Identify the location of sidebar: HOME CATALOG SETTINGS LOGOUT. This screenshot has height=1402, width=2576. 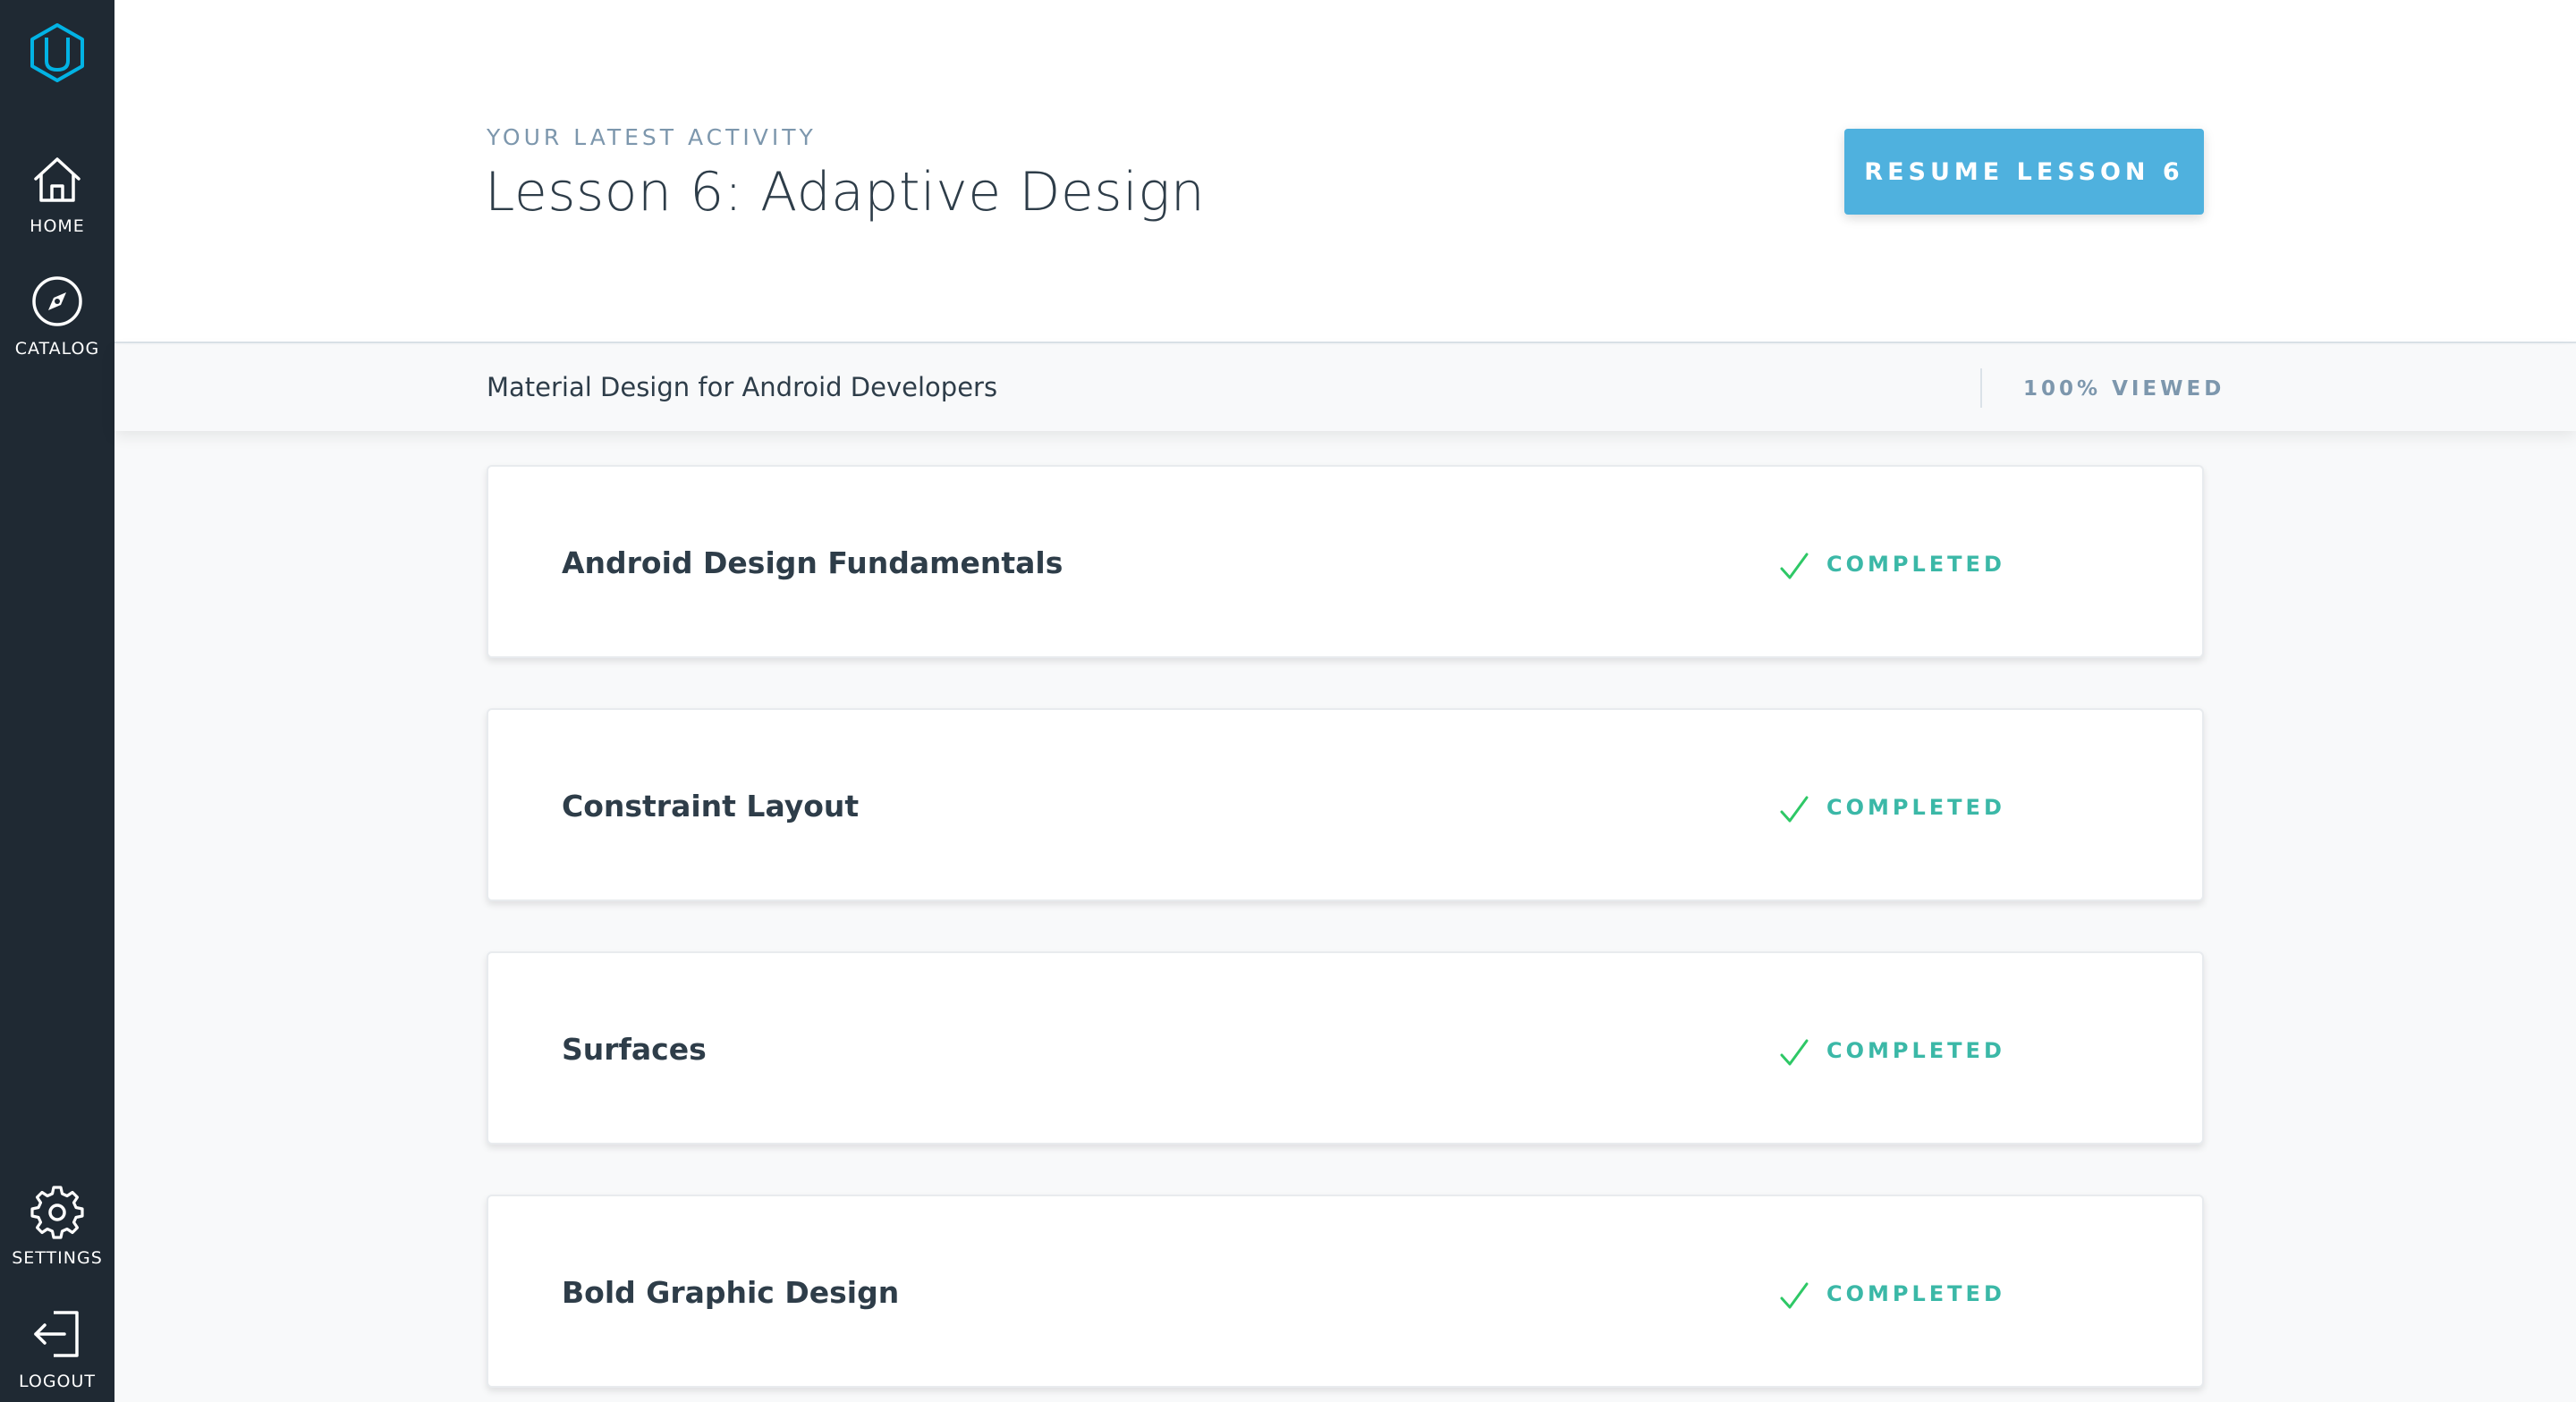
(57, 701).